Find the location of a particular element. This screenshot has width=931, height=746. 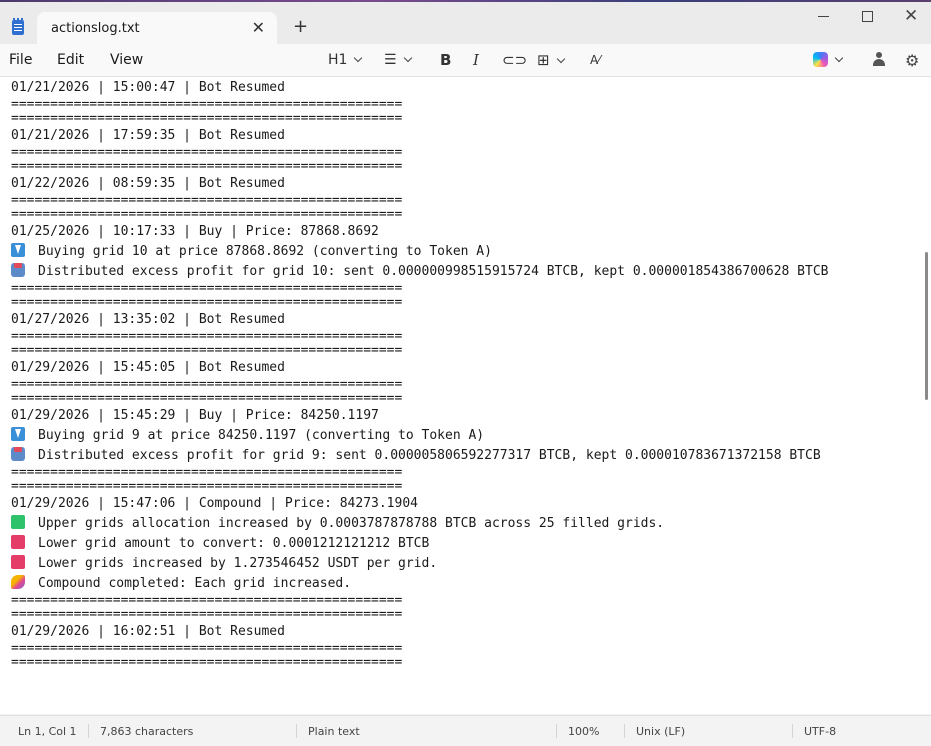

encoding: UTF-8 is located at coordinates (820, 731).